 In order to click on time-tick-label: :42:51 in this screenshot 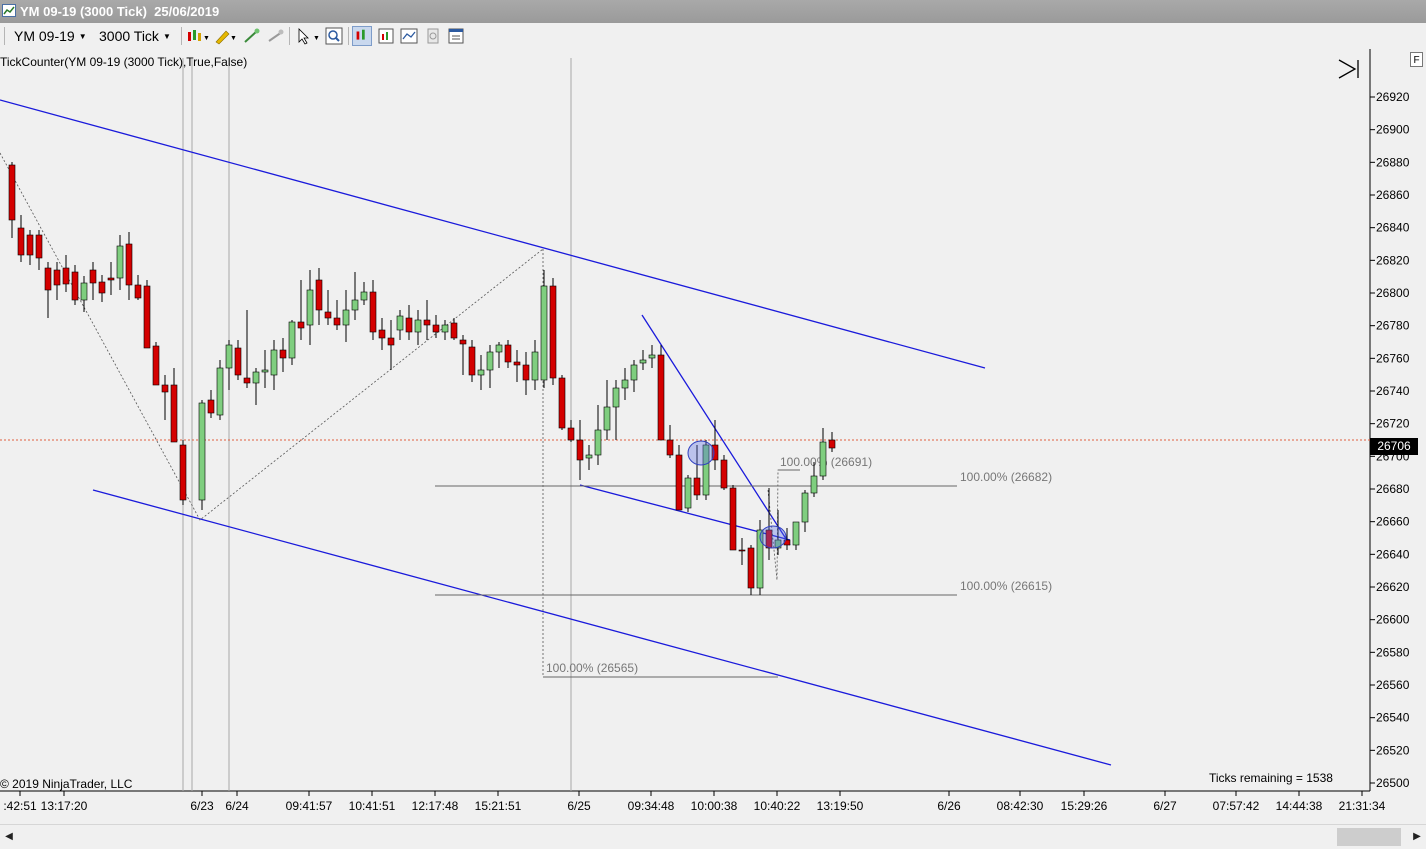, I will do `click(20, 806)`.